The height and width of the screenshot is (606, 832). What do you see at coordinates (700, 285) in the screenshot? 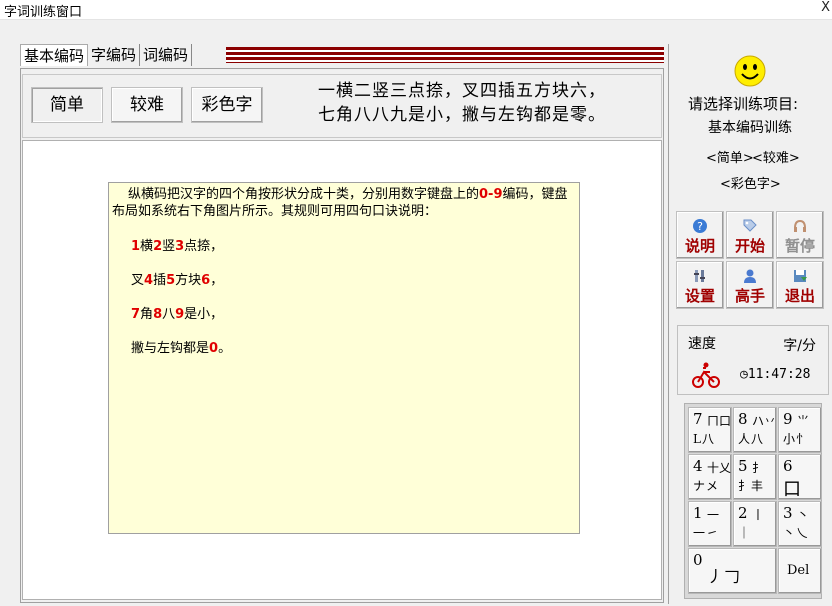
I see `settings-button: 设置` at bounding box center [700, 285].